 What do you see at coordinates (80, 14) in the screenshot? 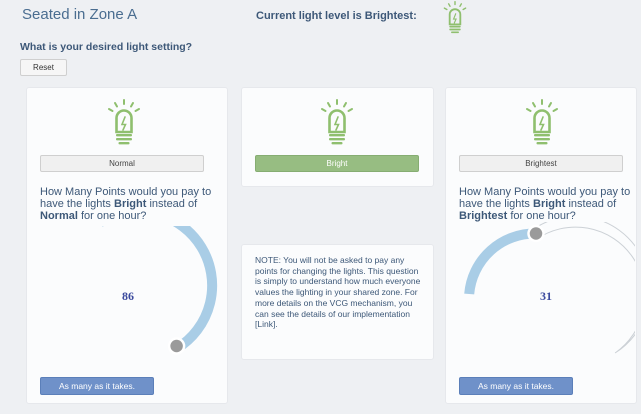
I see `zone-title: Seated in Zone A` at bounding box center [80, 14].